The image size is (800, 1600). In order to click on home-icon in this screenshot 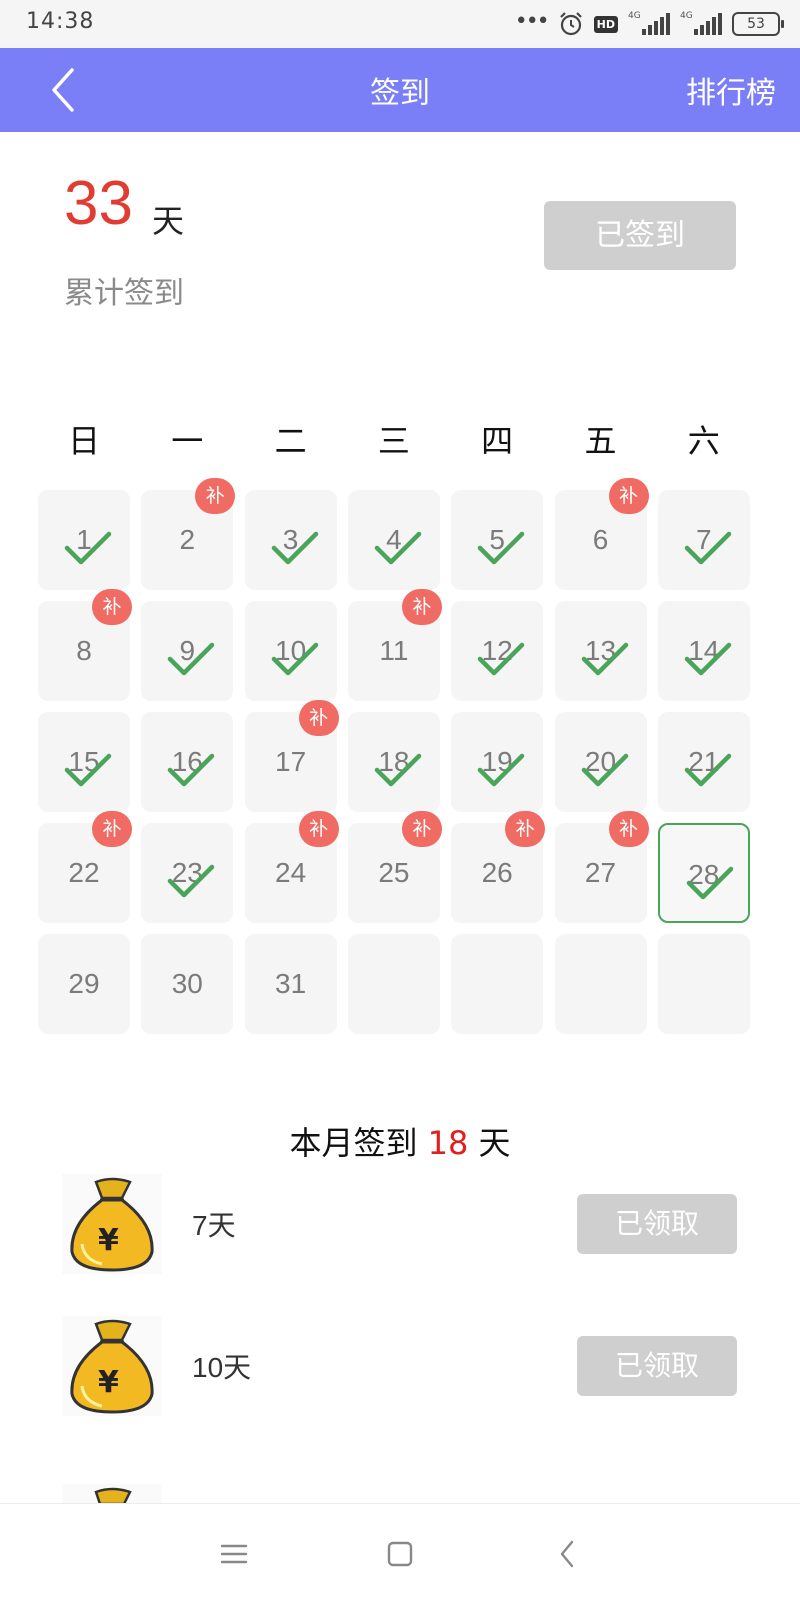, I will do `click(400, 1554)`.